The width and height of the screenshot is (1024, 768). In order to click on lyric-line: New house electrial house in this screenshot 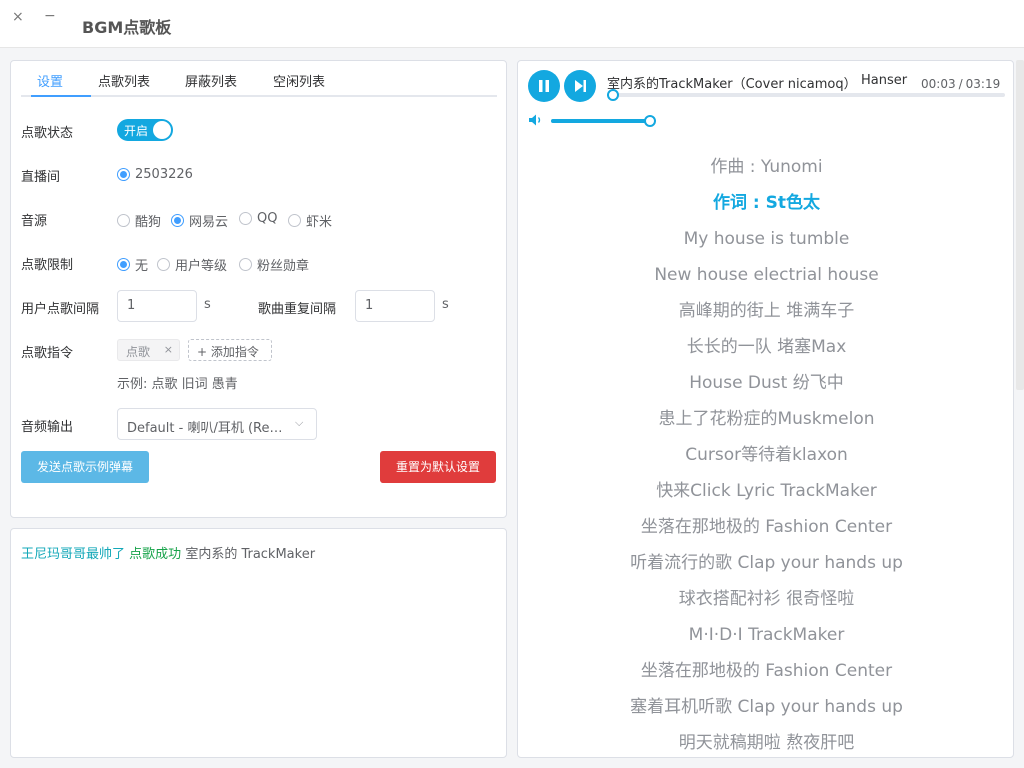, I will do `click(766, 275)`.